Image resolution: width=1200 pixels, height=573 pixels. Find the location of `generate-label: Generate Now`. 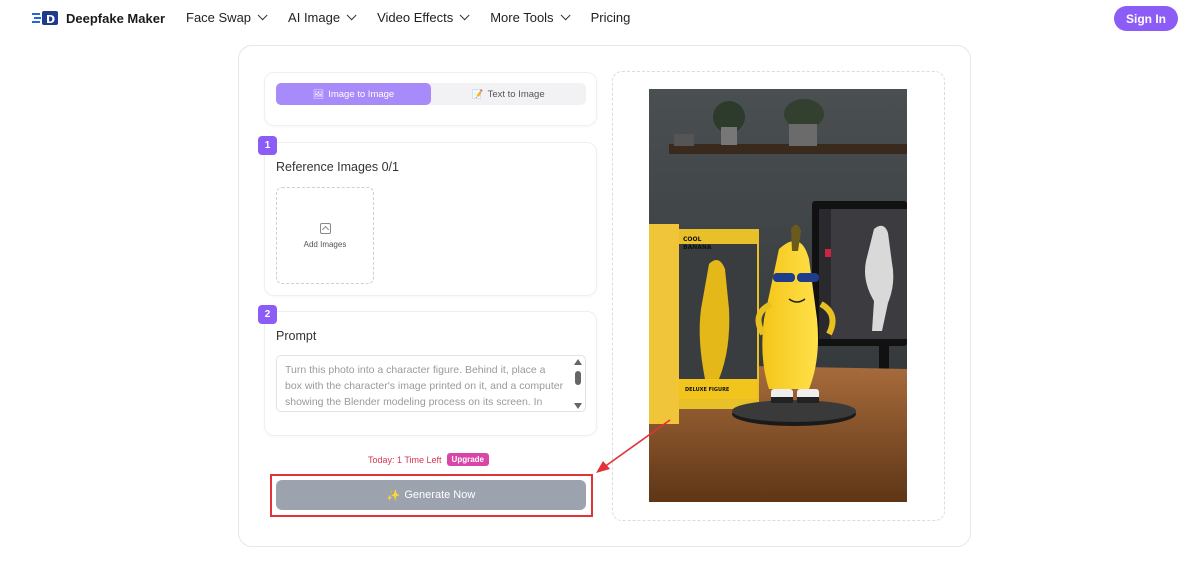

generate-label: Generate Now is located at coordinates (440, 495).